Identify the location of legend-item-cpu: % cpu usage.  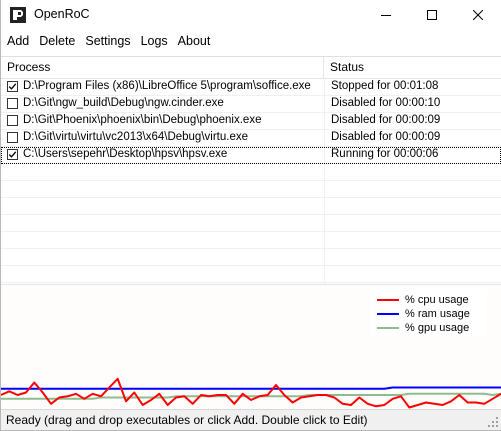
(432, 300).